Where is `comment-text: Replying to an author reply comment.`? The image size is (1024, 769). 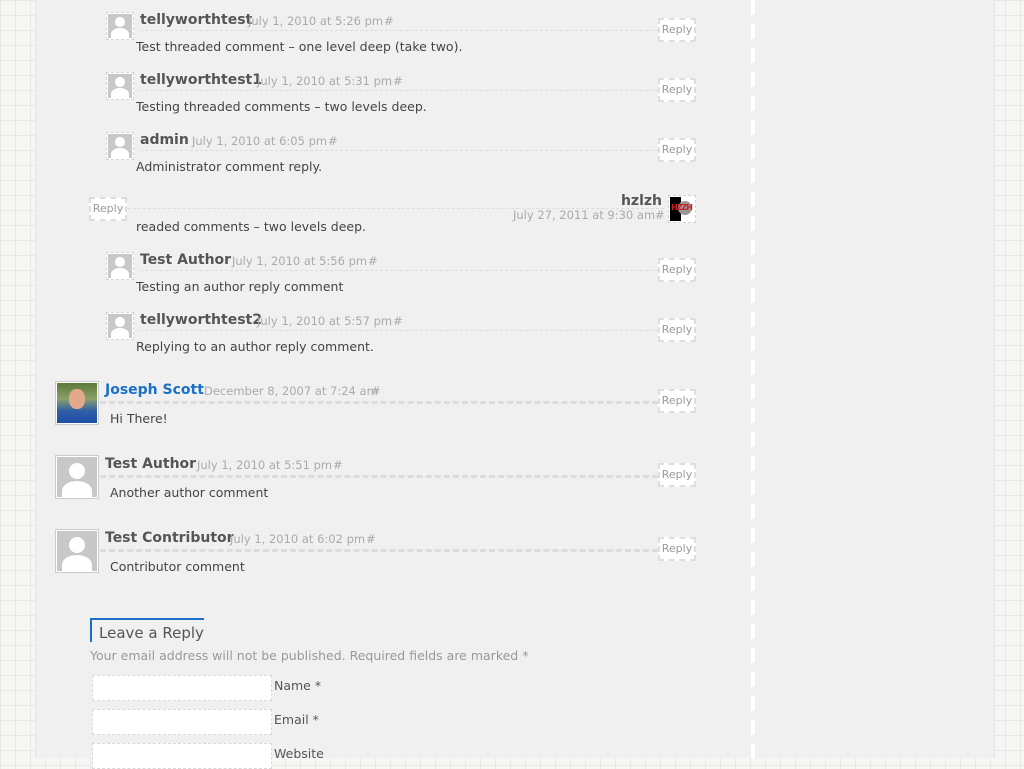
comment-text: Replying to an author reply comment. is located at coordinates (255, 346).